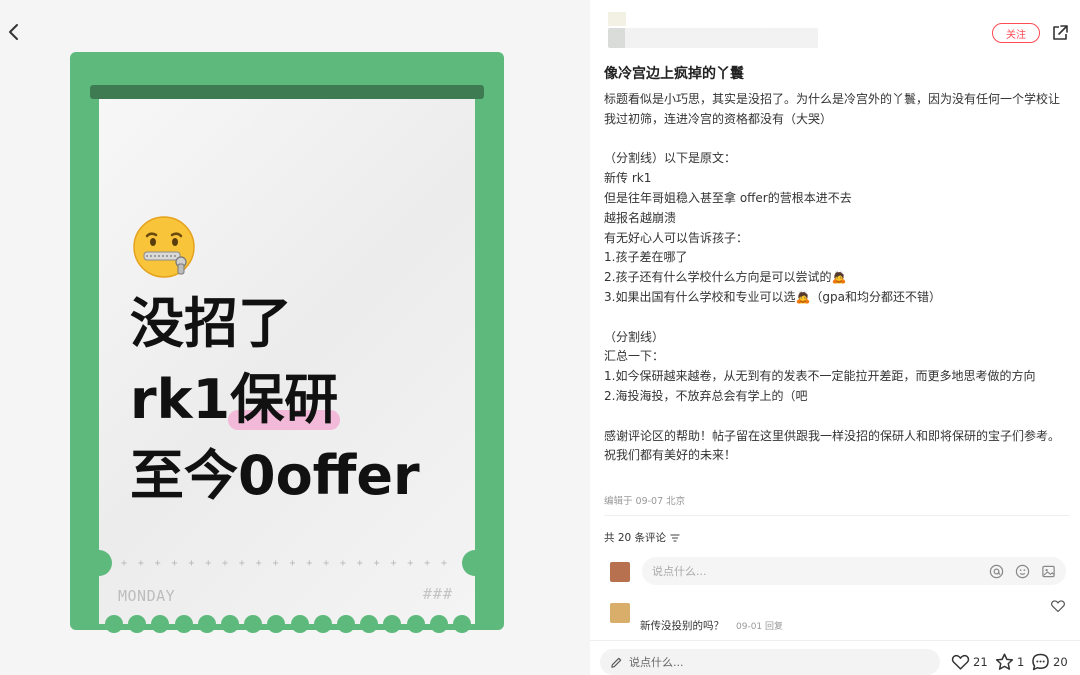 This screenshot has height=675, width=1080. I want to click on comment-button: 20, so click(1049, 662).